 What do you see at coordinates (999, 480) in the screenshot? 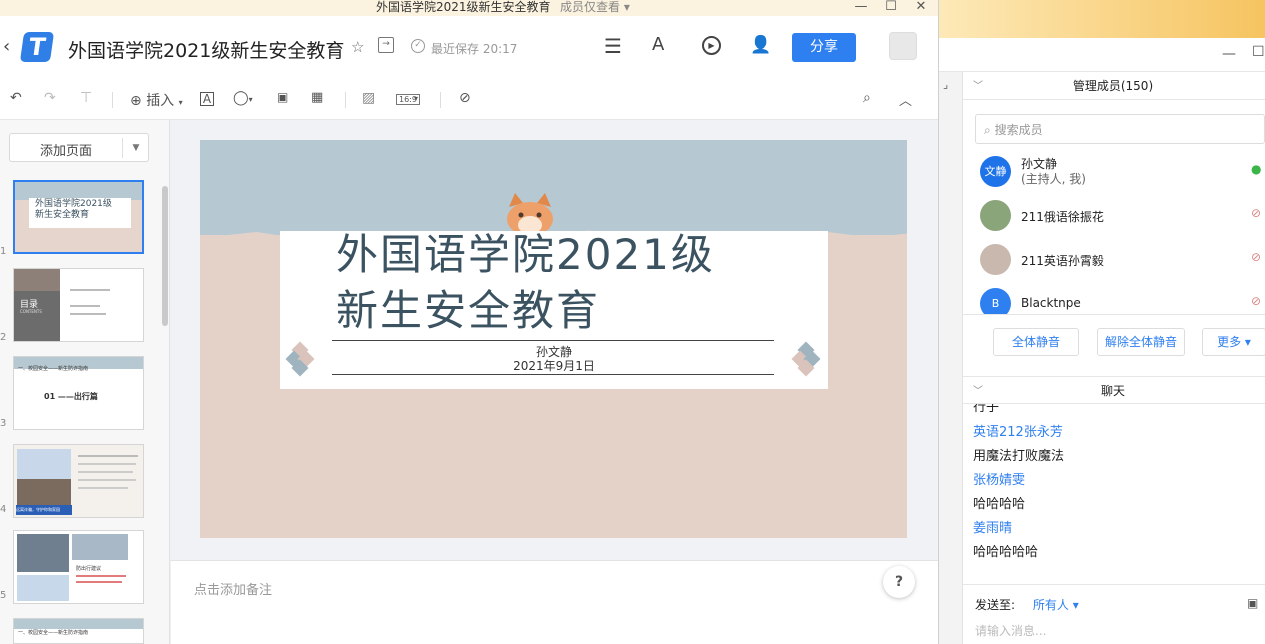
I see `chat-sender: 张杨婧雯` at bounding box center [999, 480].